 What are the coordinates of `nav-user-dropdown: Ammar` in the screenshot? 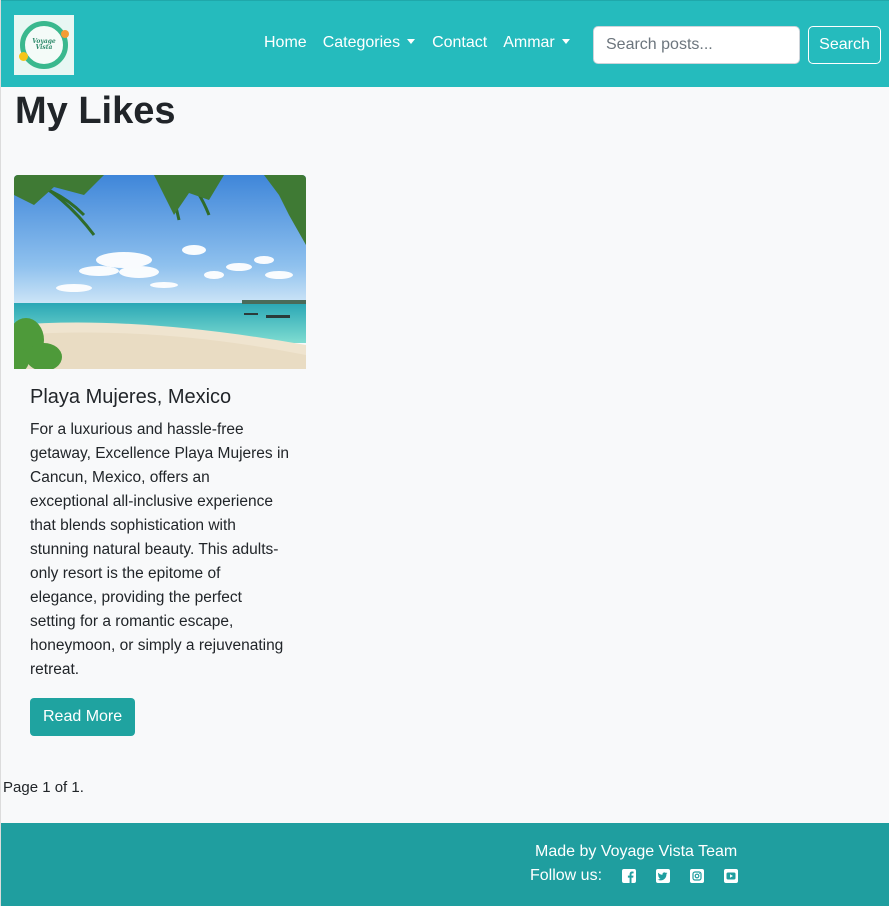 It's located at (536, 43).